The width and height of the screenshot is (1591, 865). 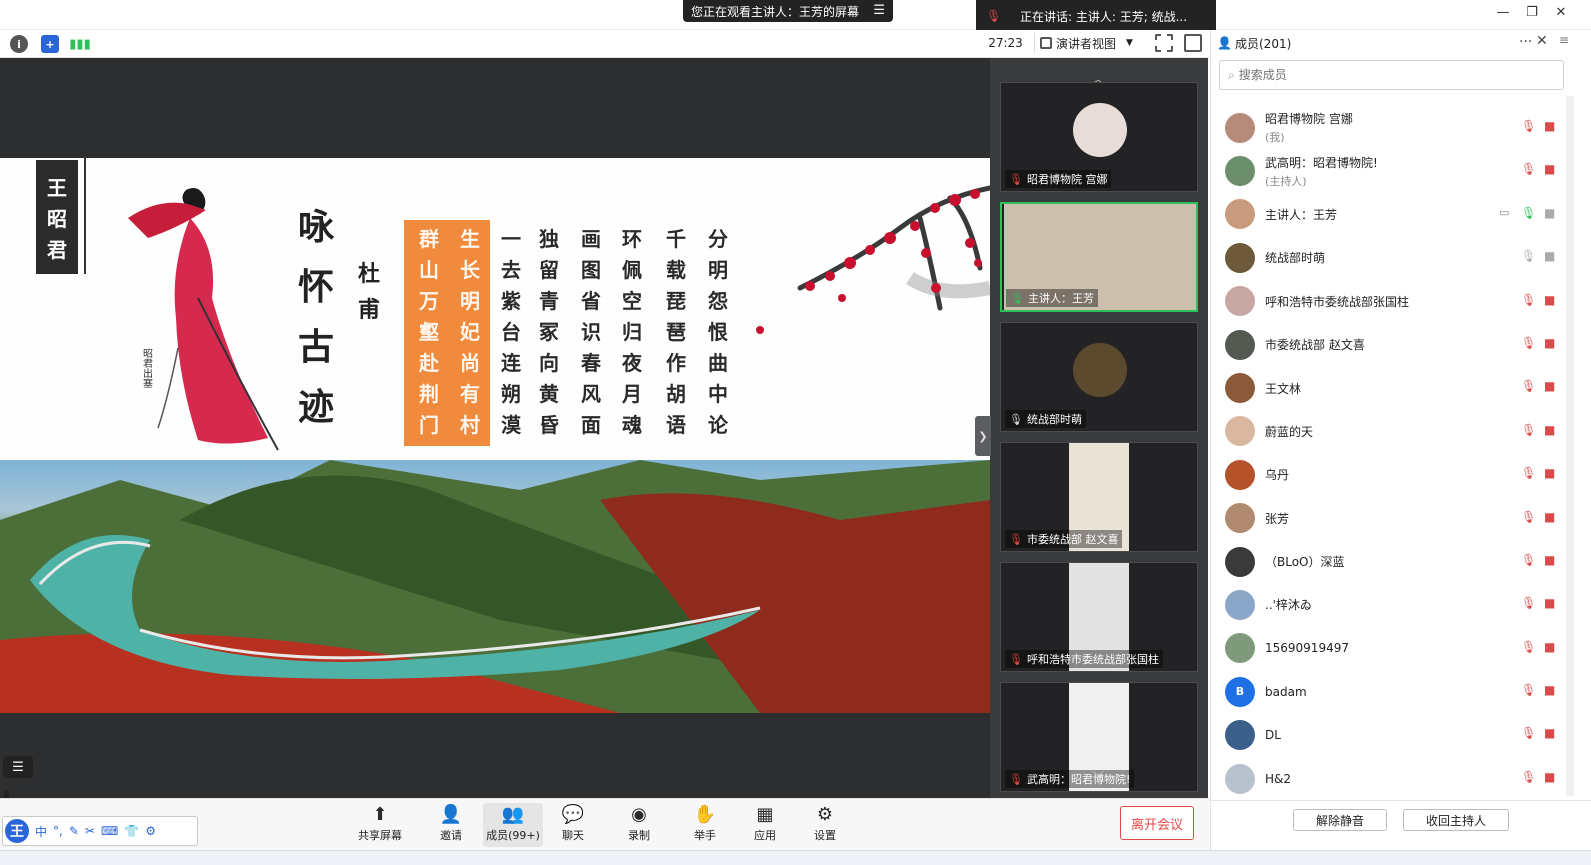 I want to click on member-text: （BLoO）深蓝, so click(x=1305, y=561).